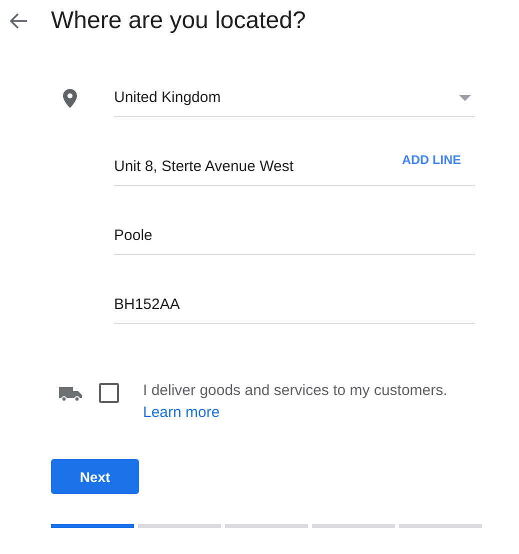 The height and width of the screenshot is (554, 519). I want to click on text-field: BH152AA, so click(294, 307).